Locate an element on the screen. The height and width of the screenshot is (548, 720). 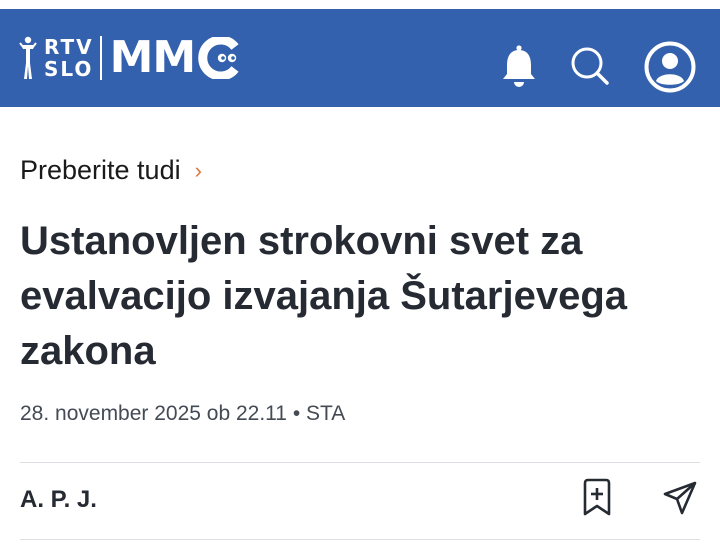
article-date-source: 28. november 2025 ob 22.11 • STA is located at coordinates (183, 413).